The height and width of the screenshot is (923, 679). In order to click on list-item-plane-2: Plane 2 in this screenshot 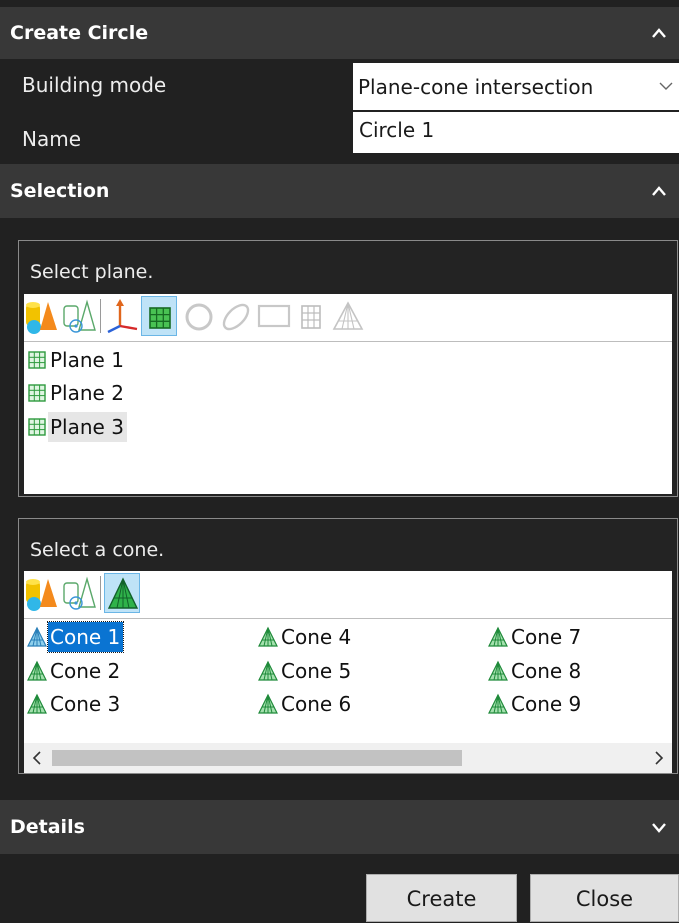, I will do `click(76, 393)`.